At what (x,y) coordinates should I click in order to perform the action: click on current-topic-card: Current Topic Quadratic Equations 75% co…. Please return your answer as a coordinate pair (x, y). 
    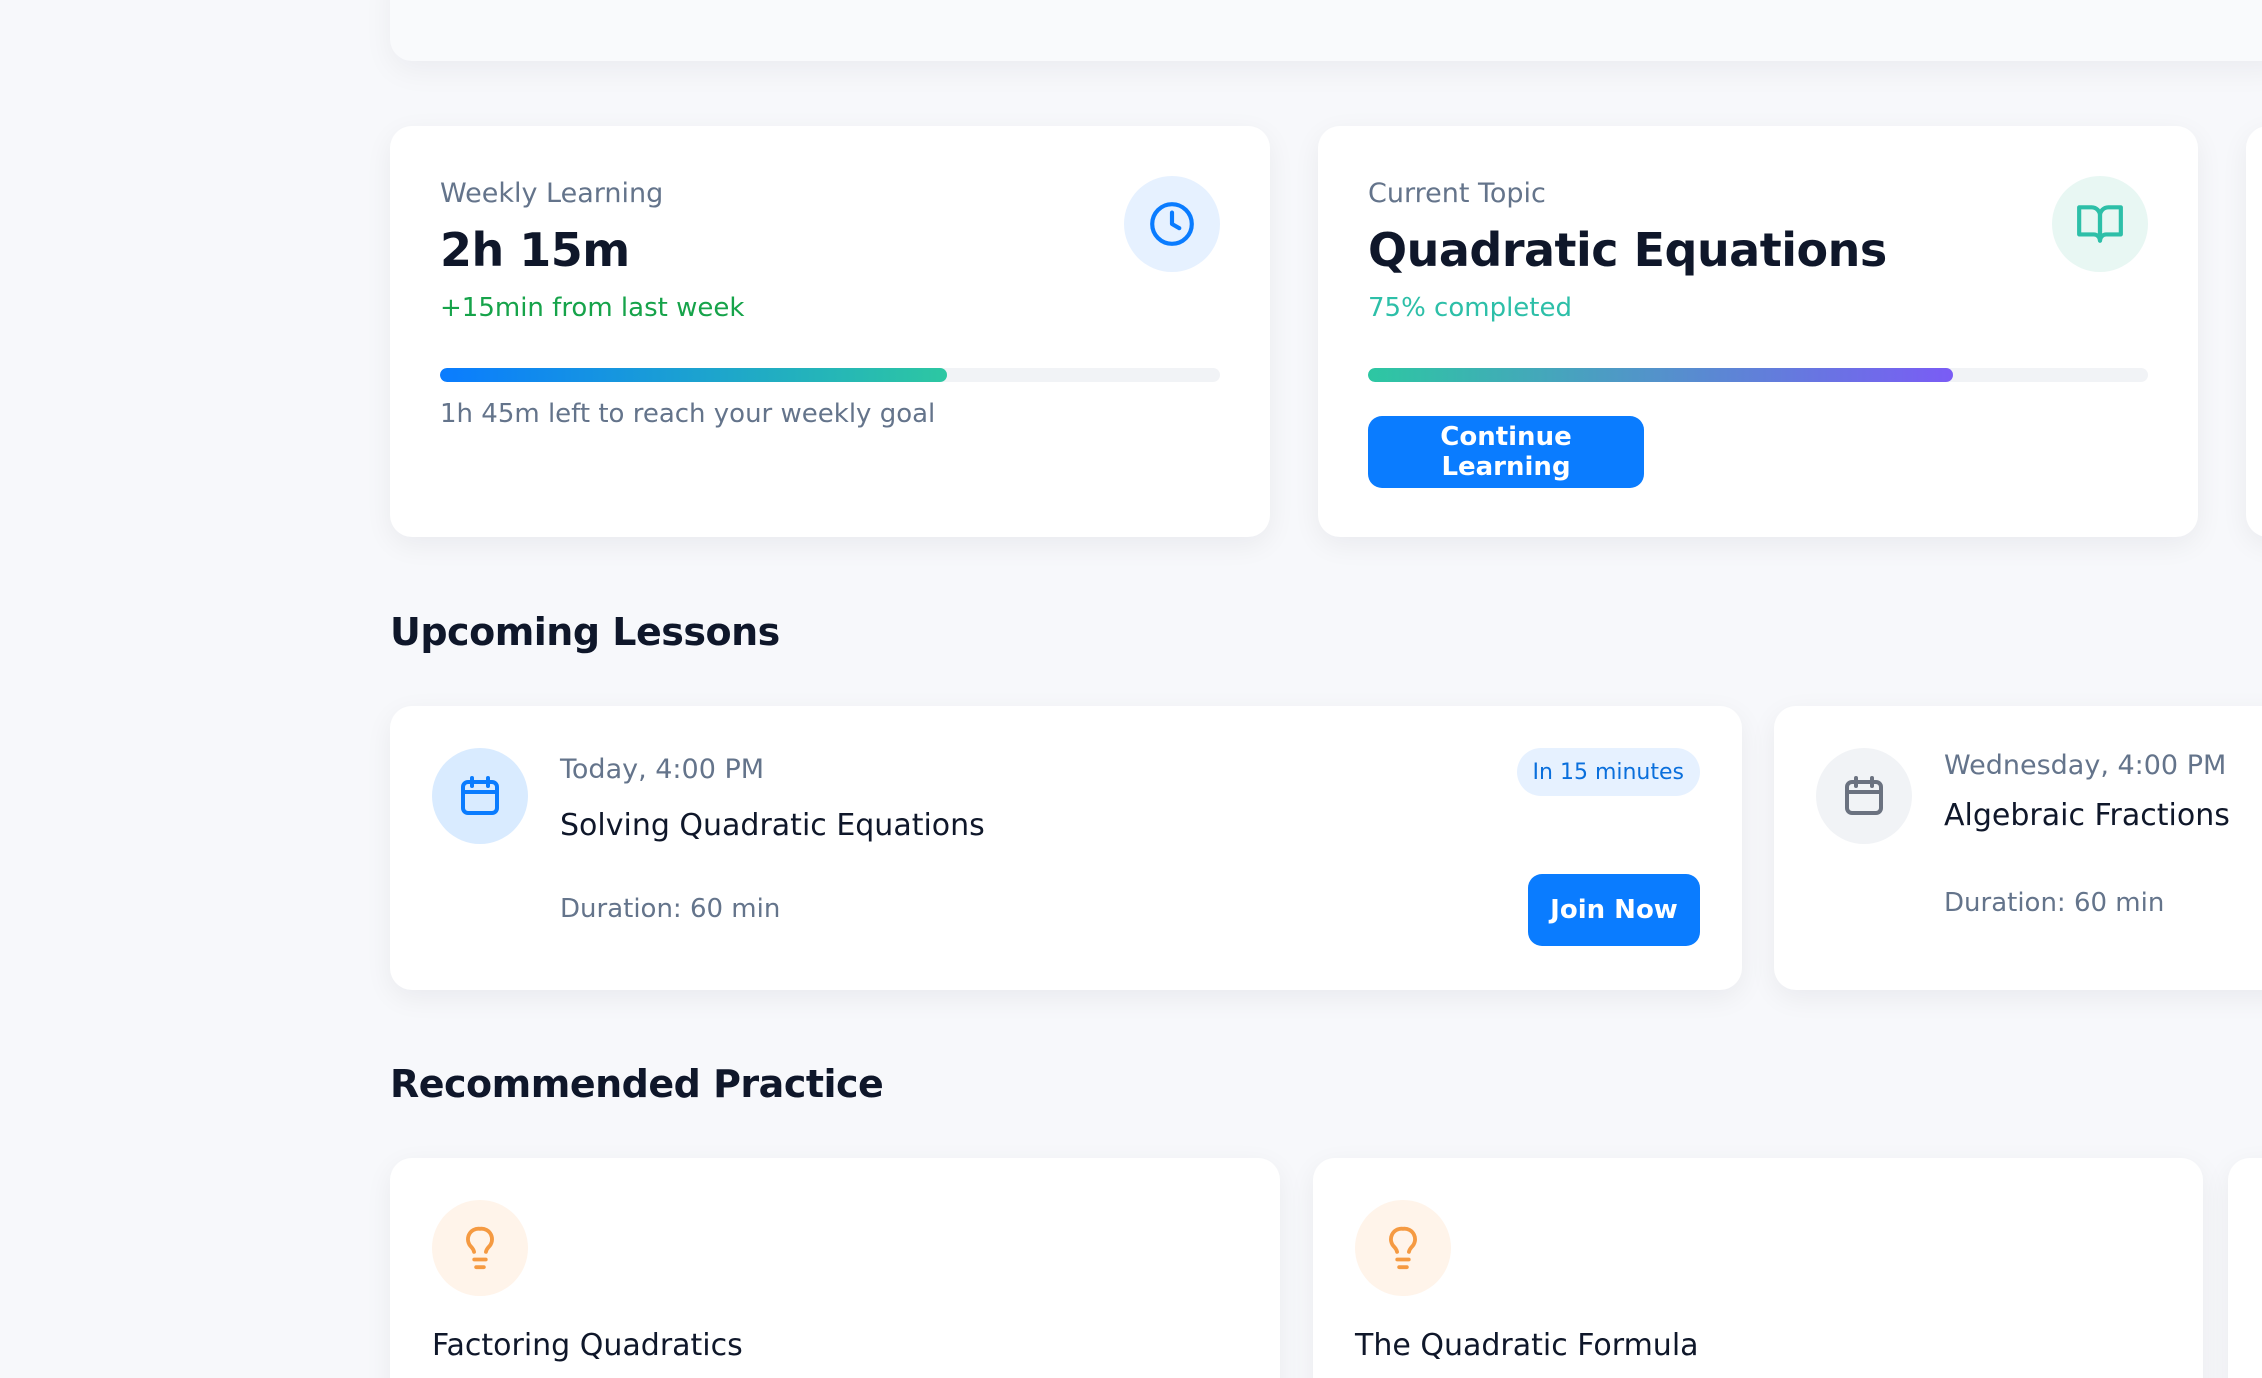
    Looking at the image, I should click on (1758, 331).